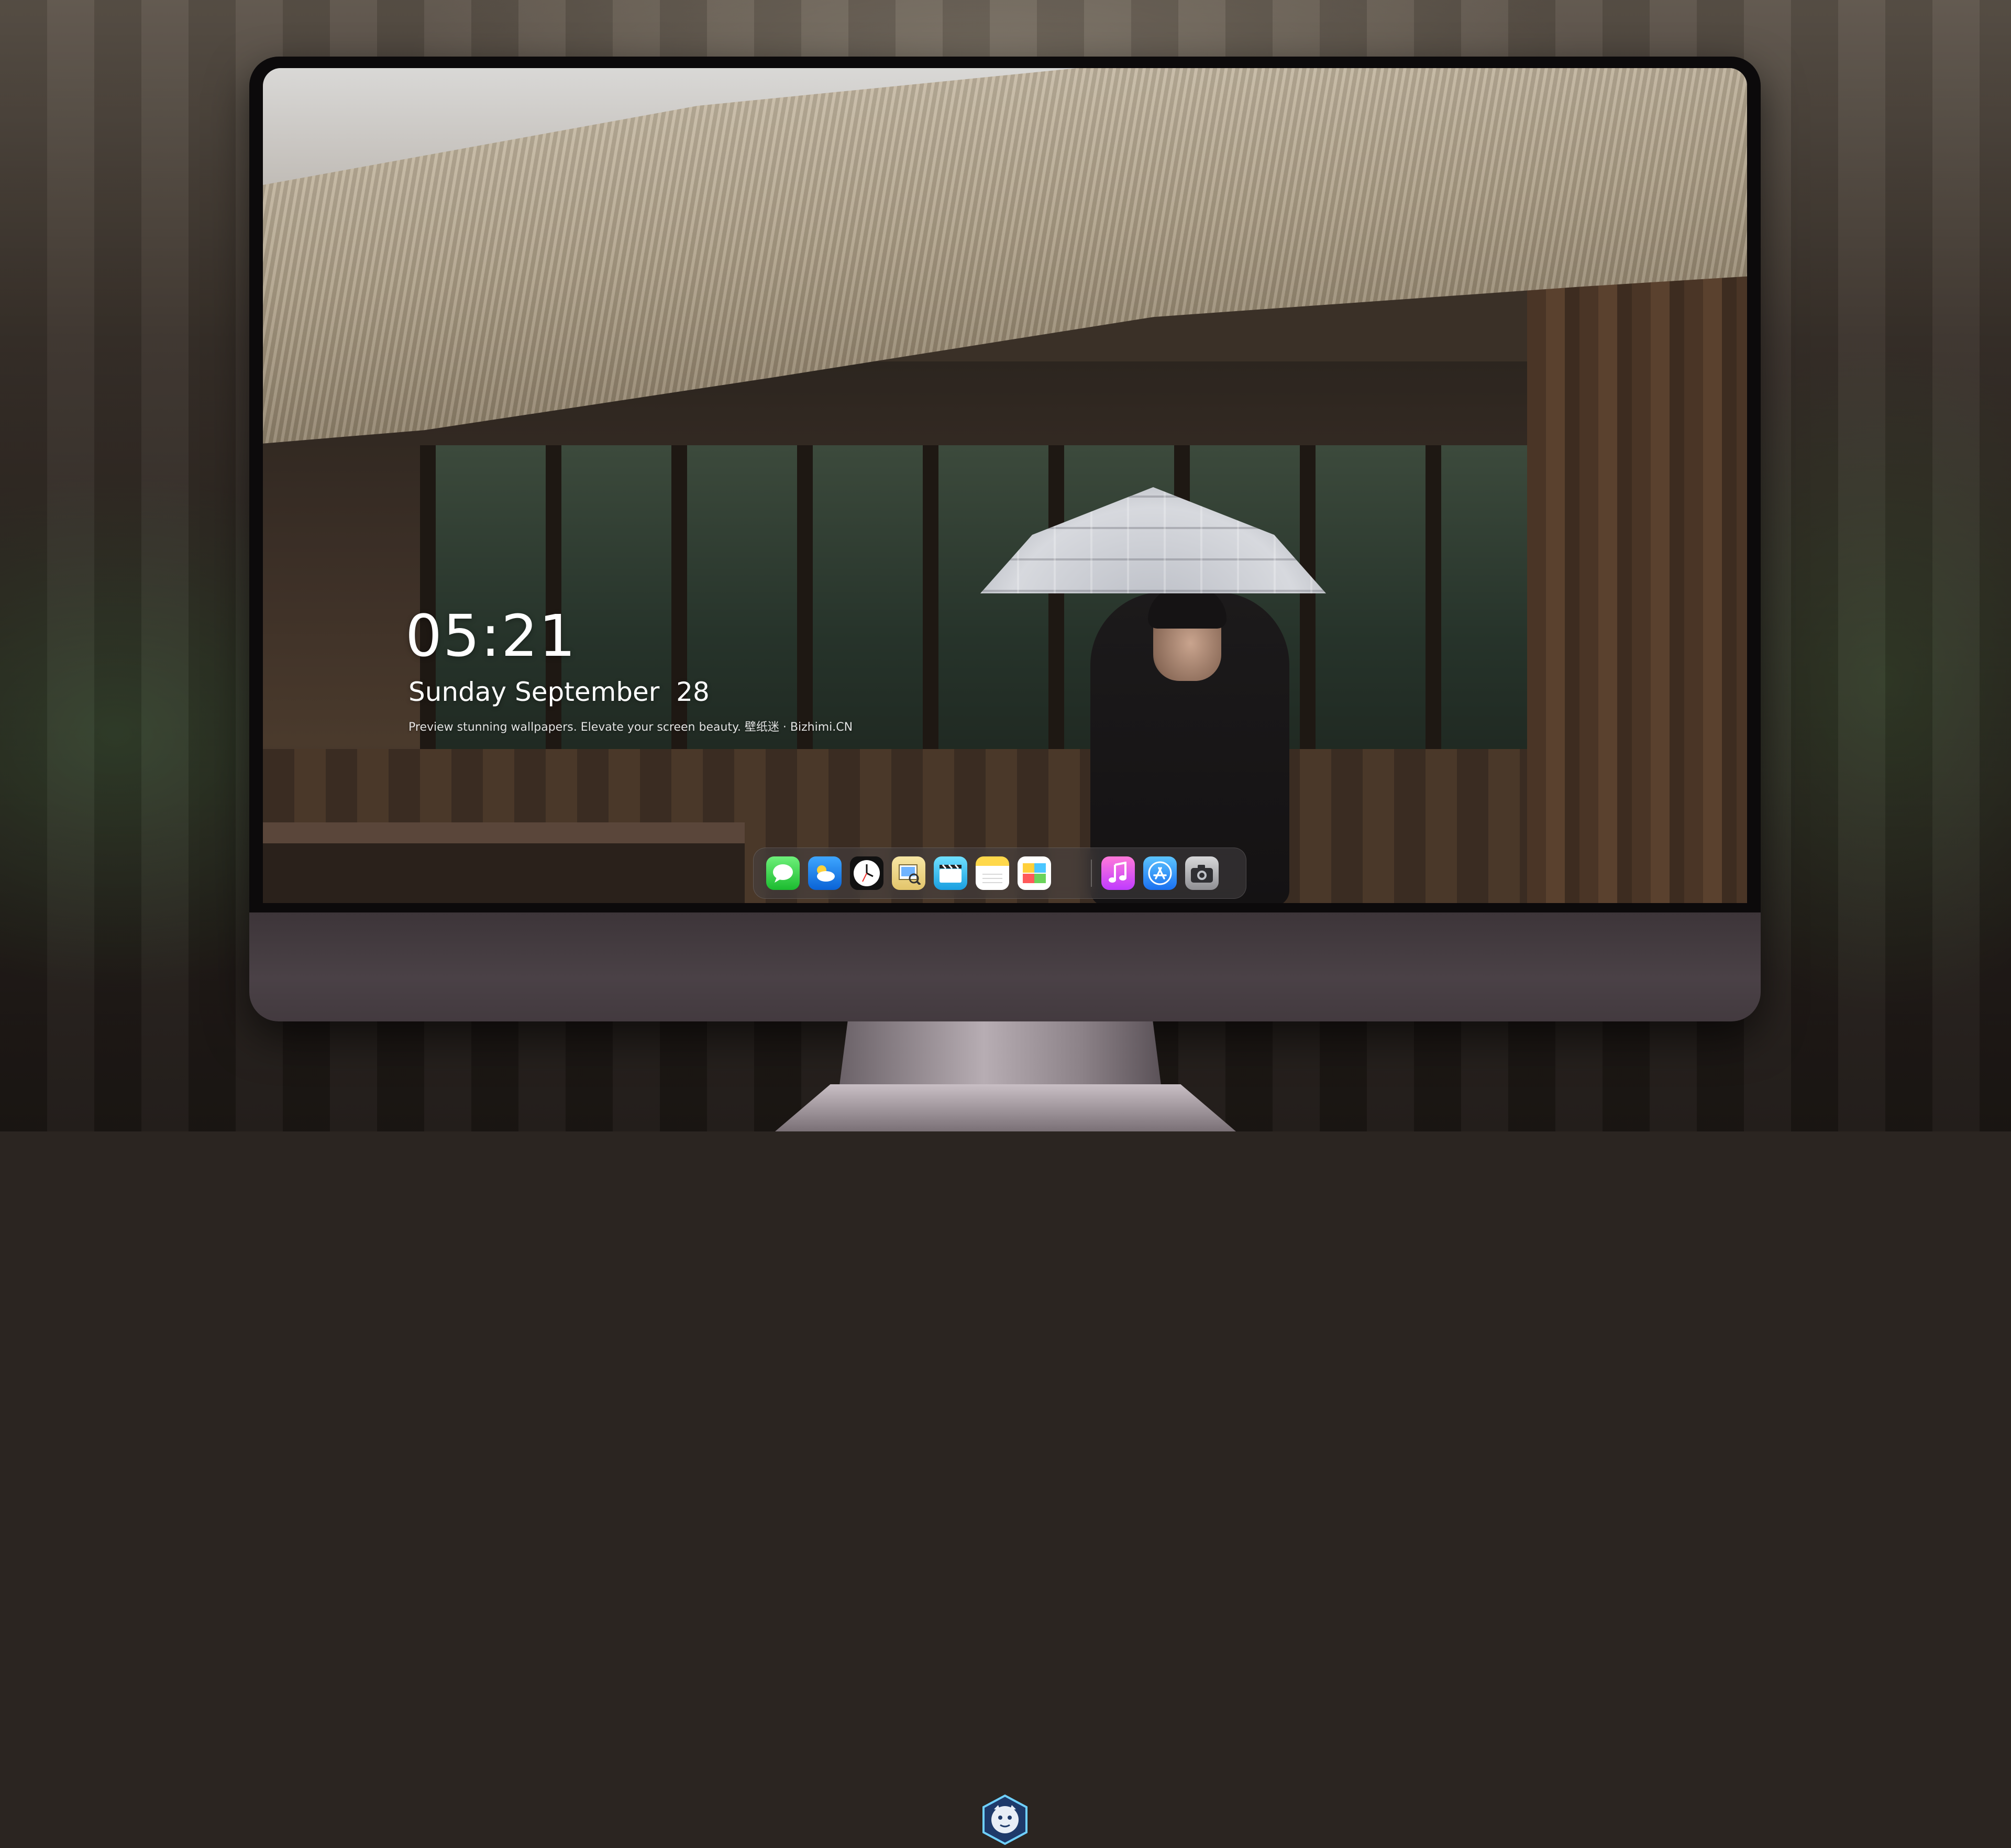 This screenshot has height=1848, width=2011. I want to click on preview-icon, so click(908, 873).